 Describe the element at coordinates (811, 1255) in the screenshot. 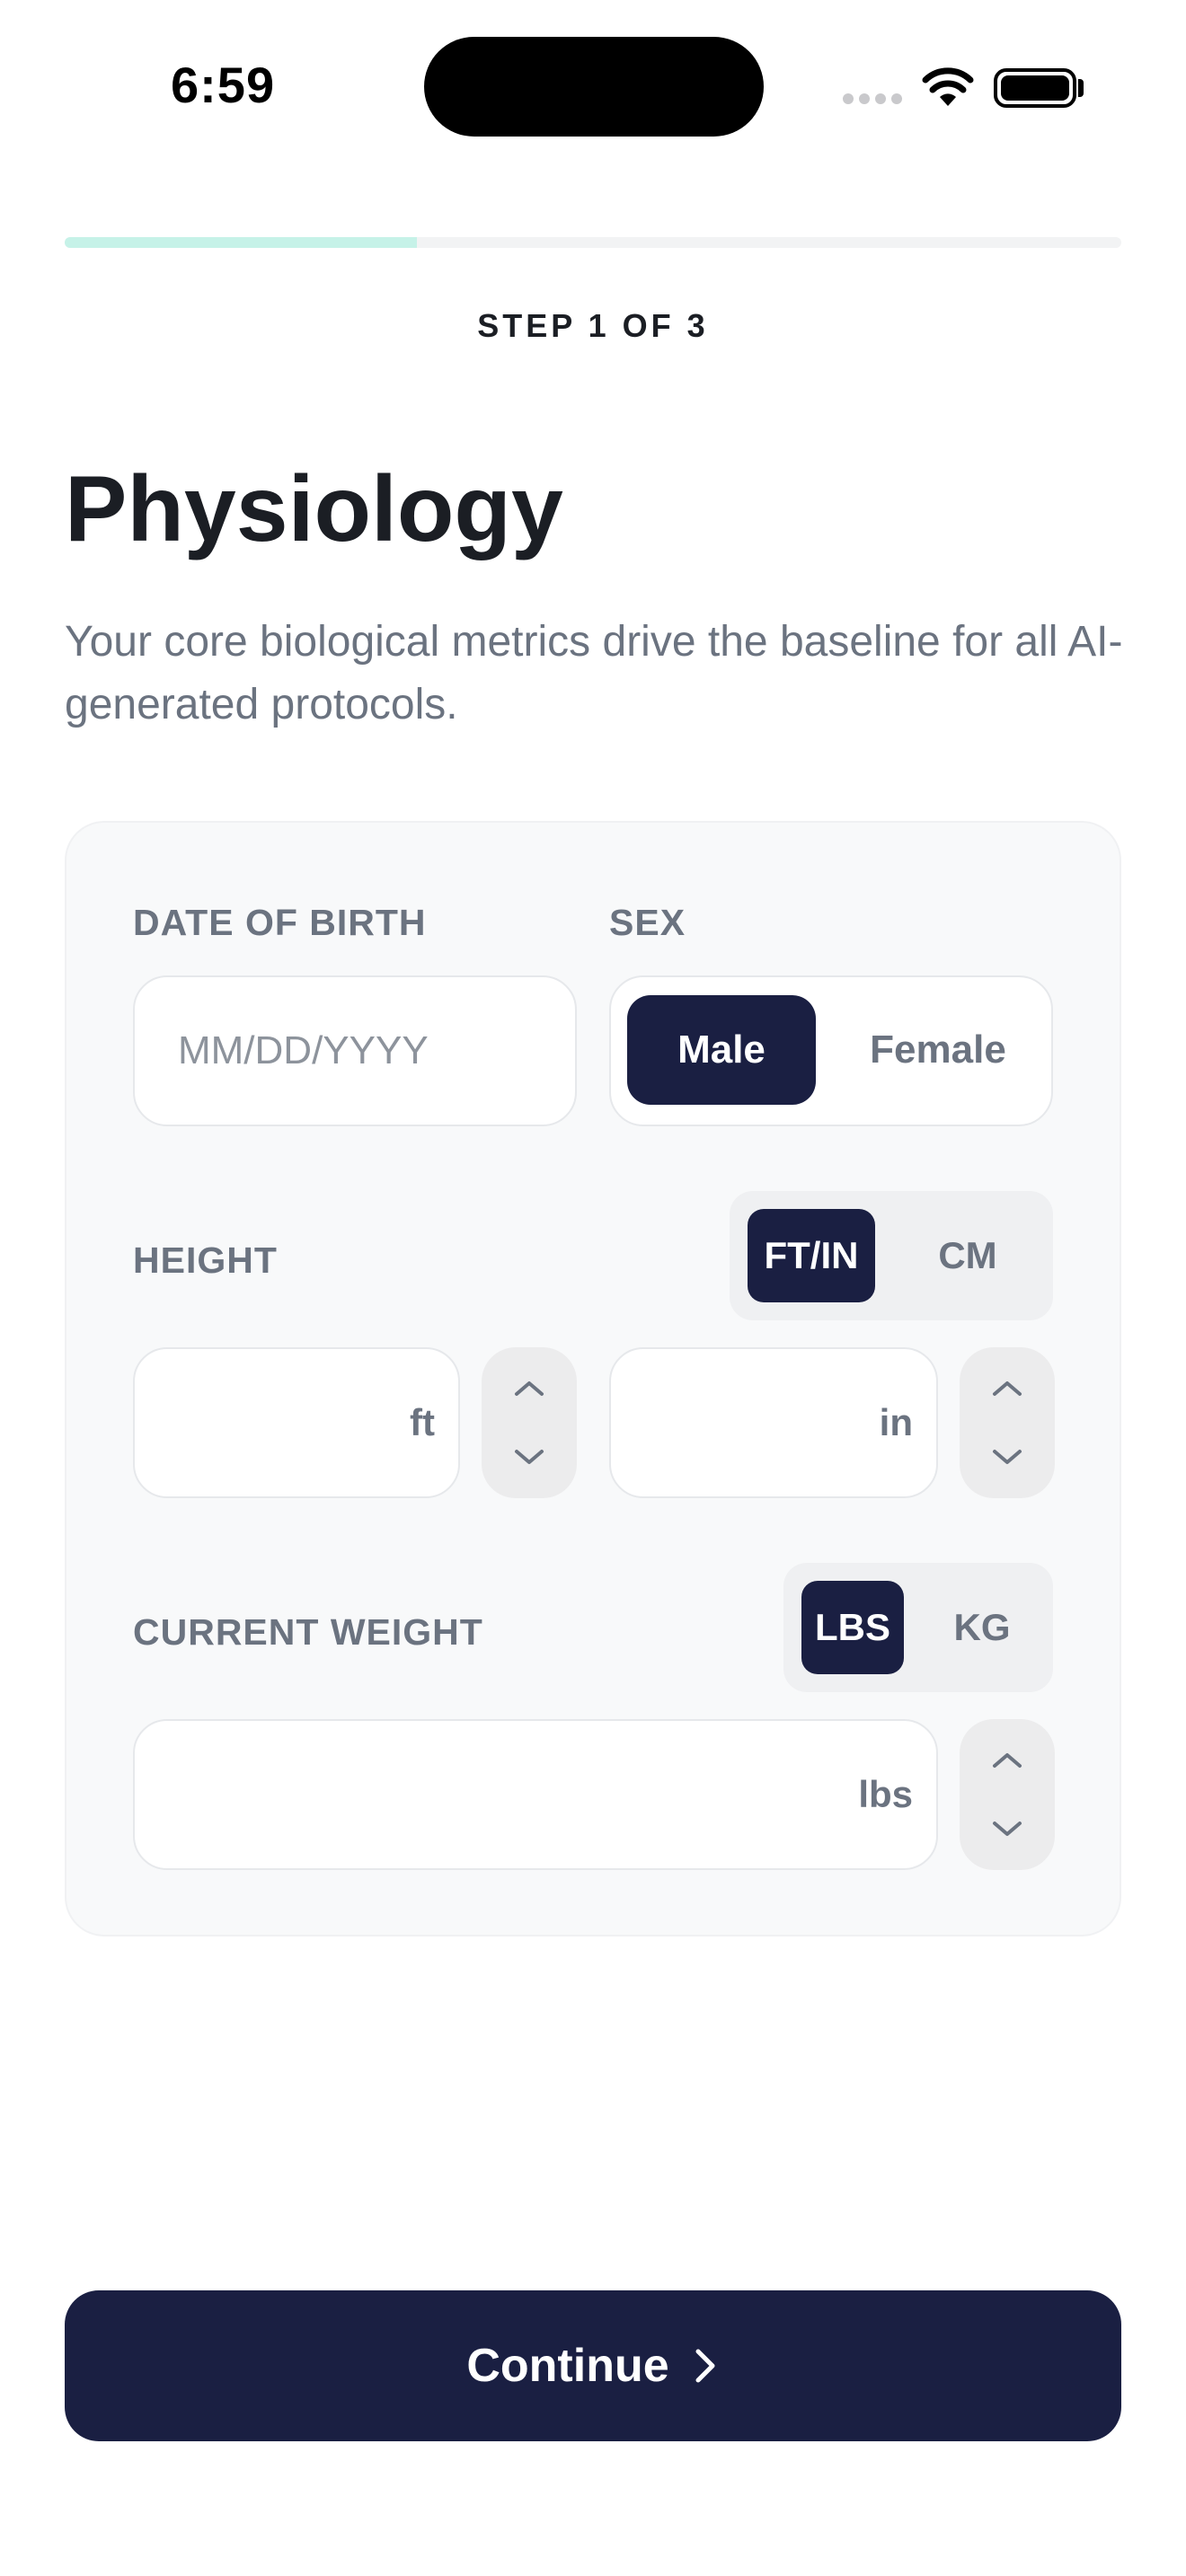

I see `height-unit-ftin: FT/IN` at that location.